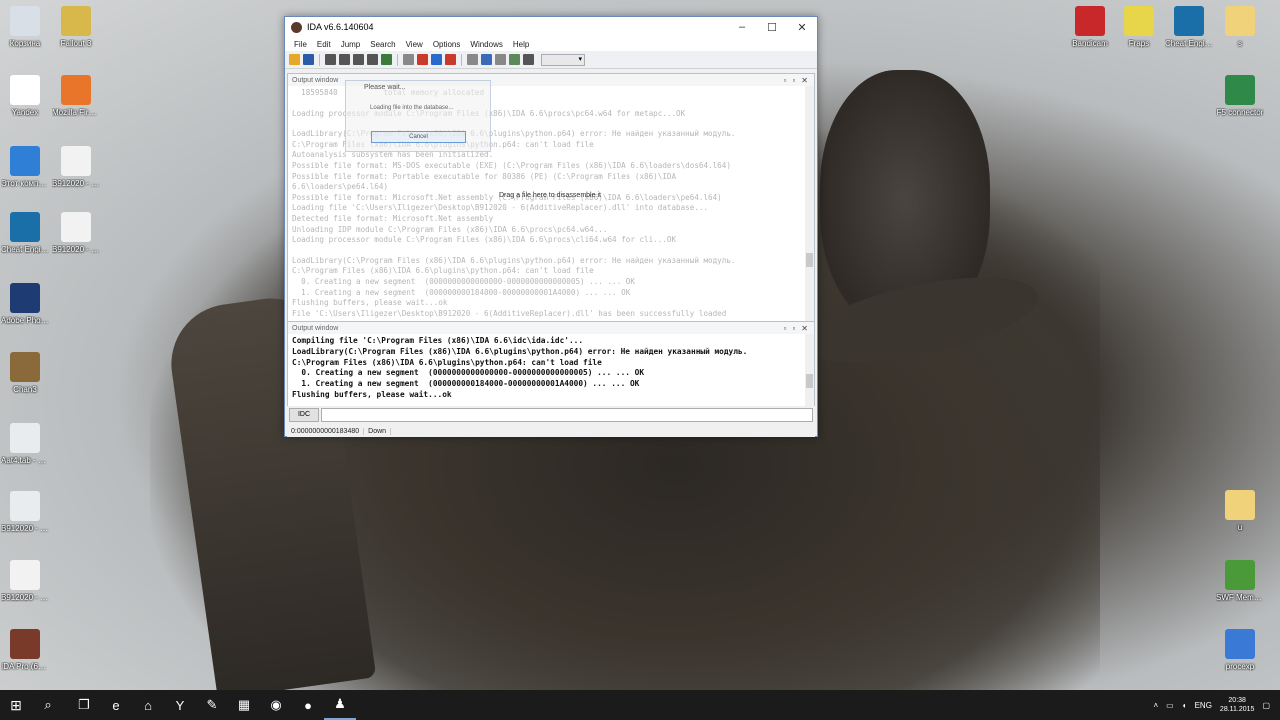 This screenshot has width=1280, height=720. Describe the element at coordinates (25, 27) in the screenshot. I see `desktop-icon: Корзина` at that location.